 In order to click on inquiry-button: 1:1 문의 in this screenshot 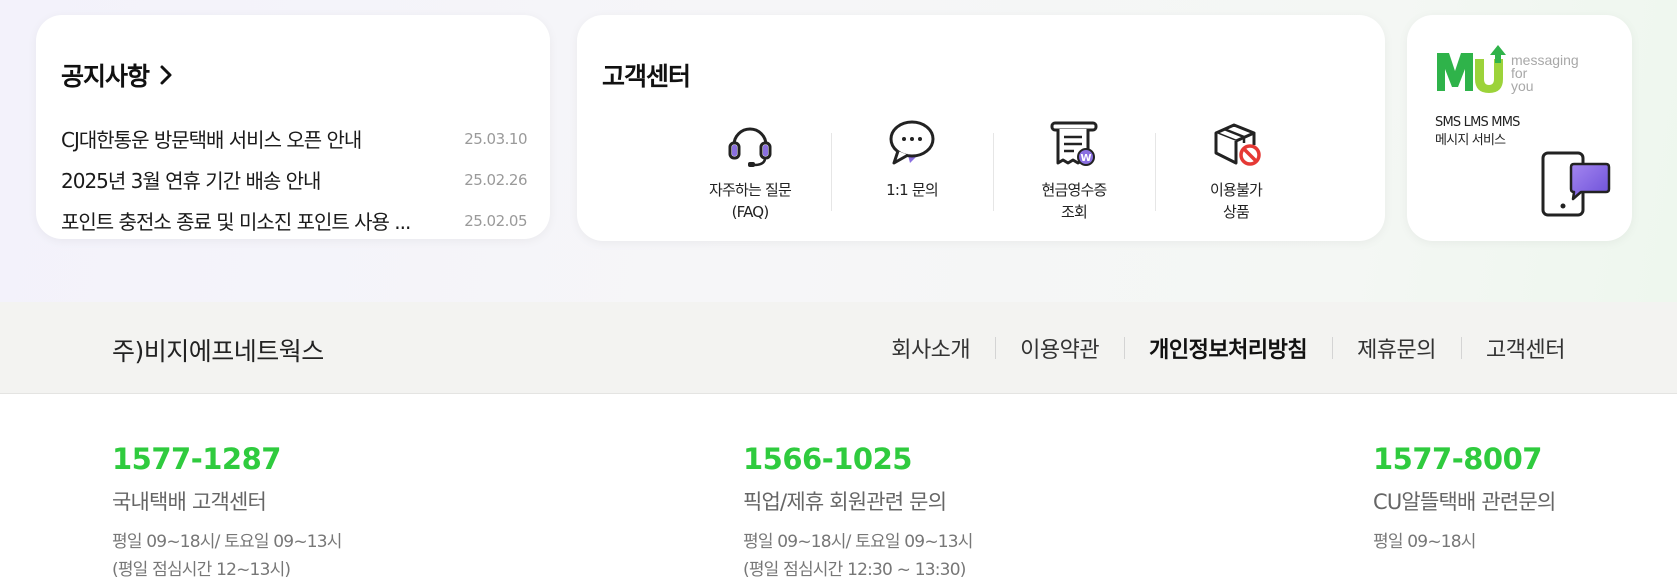, I will do `click(912, 170)`.